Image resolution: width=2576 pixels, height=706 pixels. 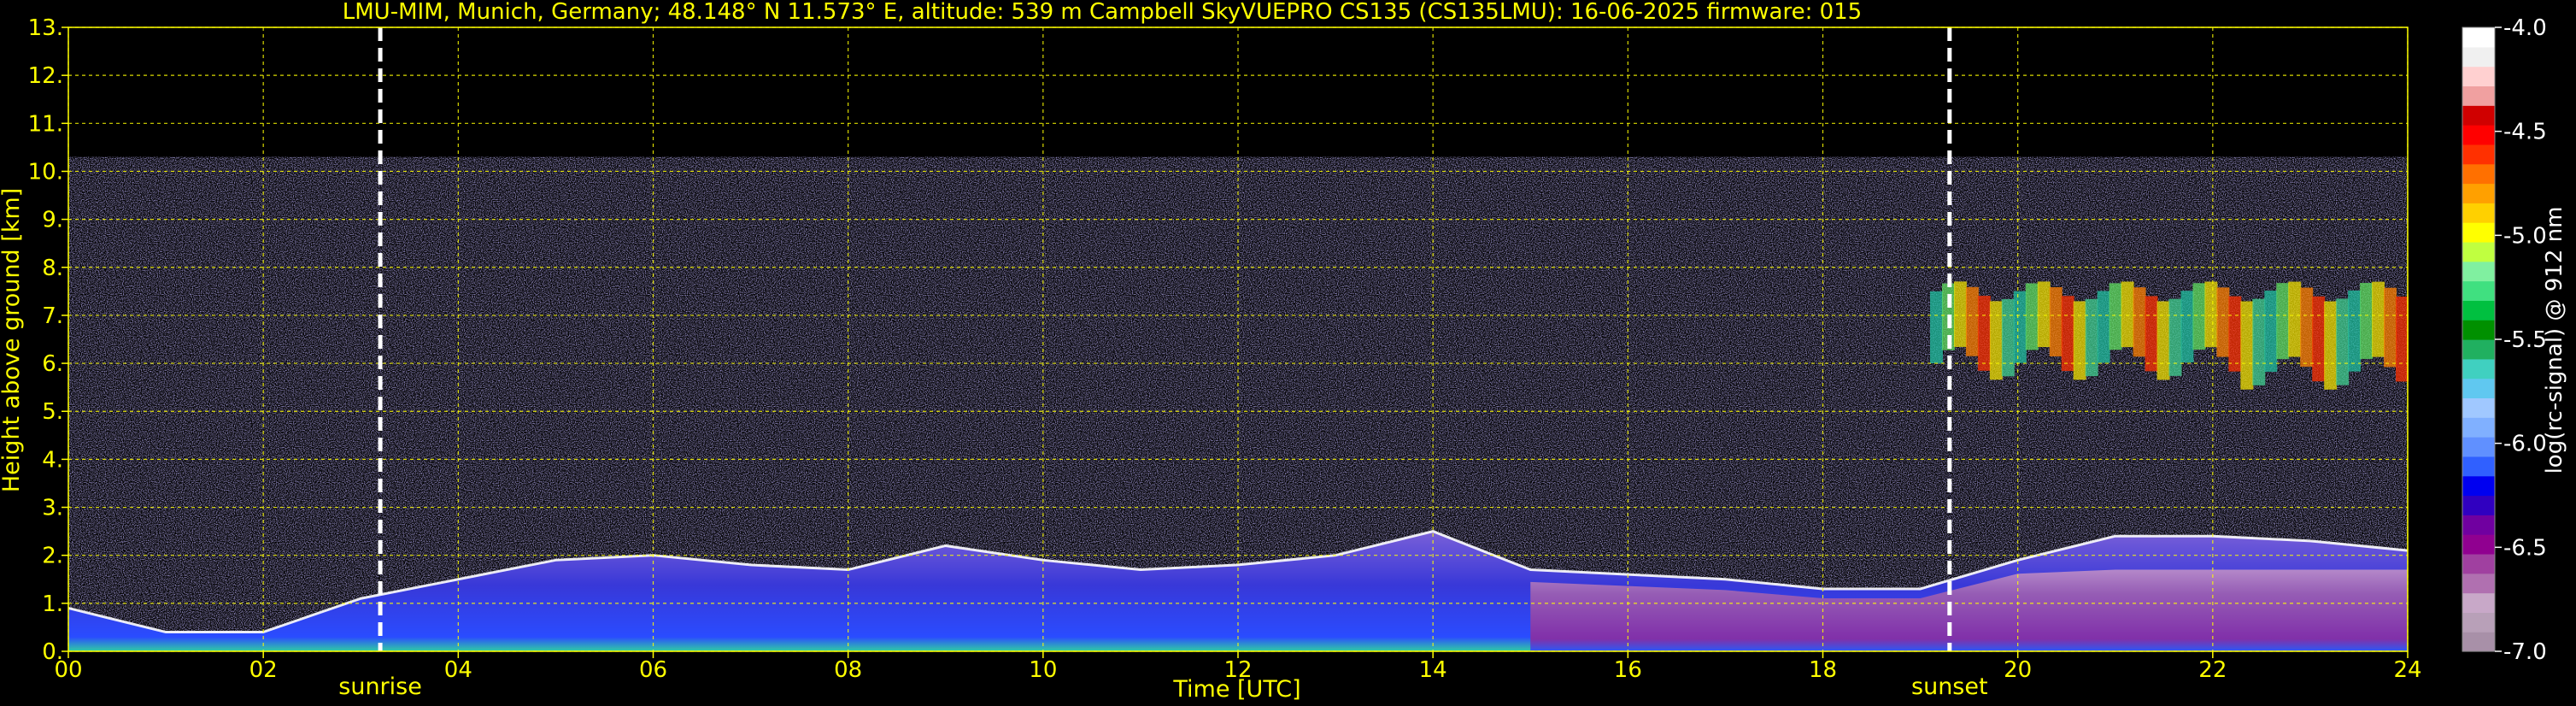 What do you see at coordinates (68, 670) in the screenshot?
I see `x-tick-label: 00` at bounding box center [68, 670].